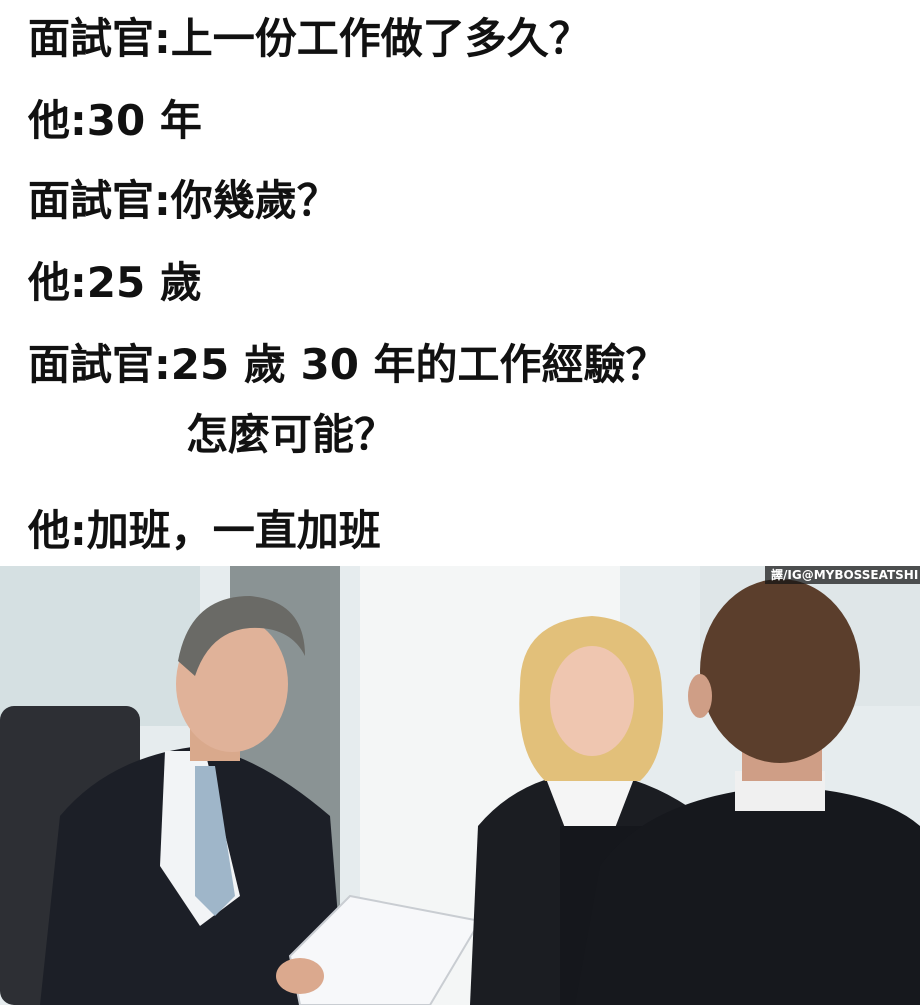  I want to click on line-text: 你幾歲？, so click(254, 200).